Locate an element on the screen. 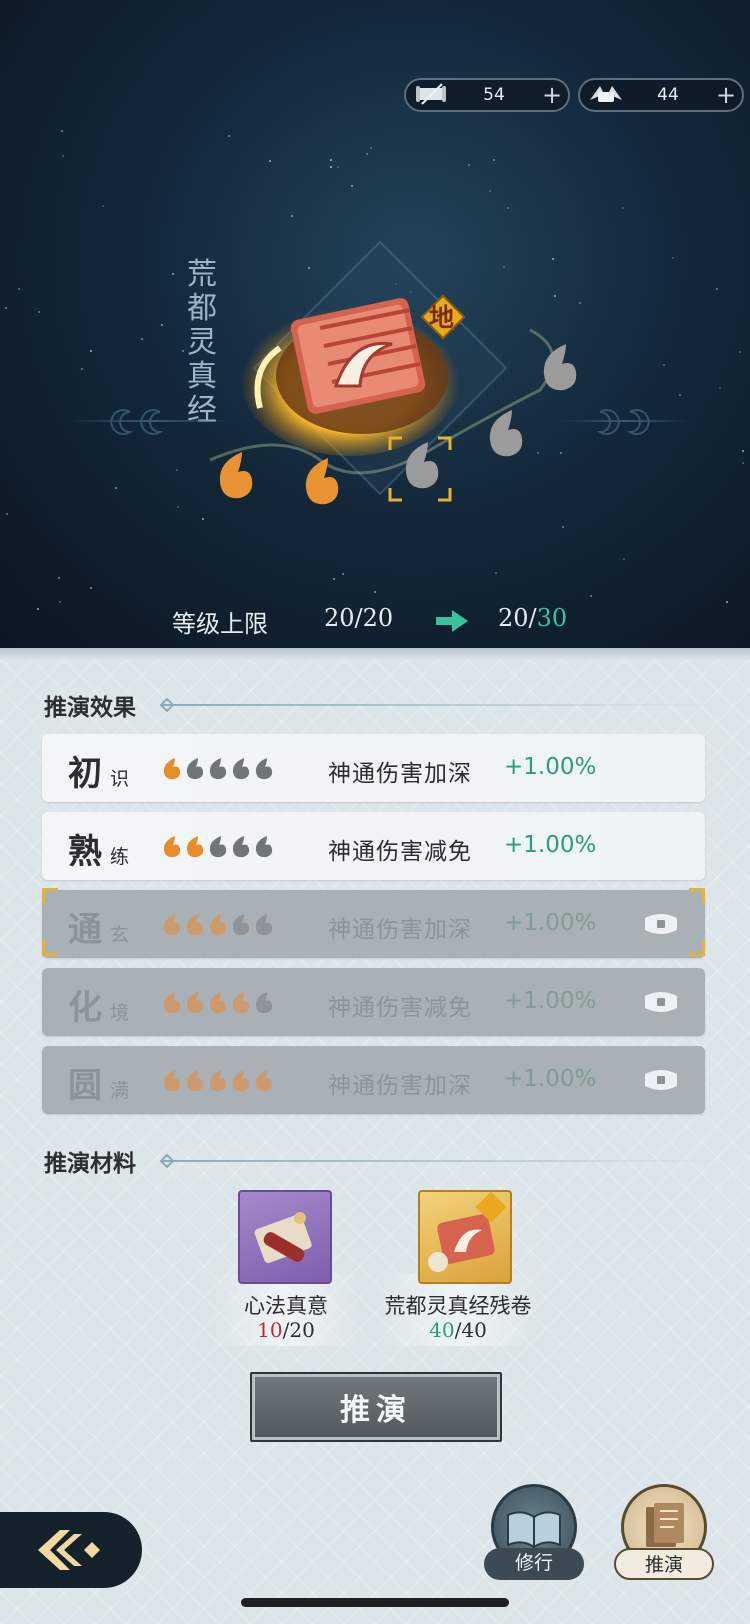 The height and width of the screenshot is (1624, 750). material-fragment is located at coordinates (465, 1237).